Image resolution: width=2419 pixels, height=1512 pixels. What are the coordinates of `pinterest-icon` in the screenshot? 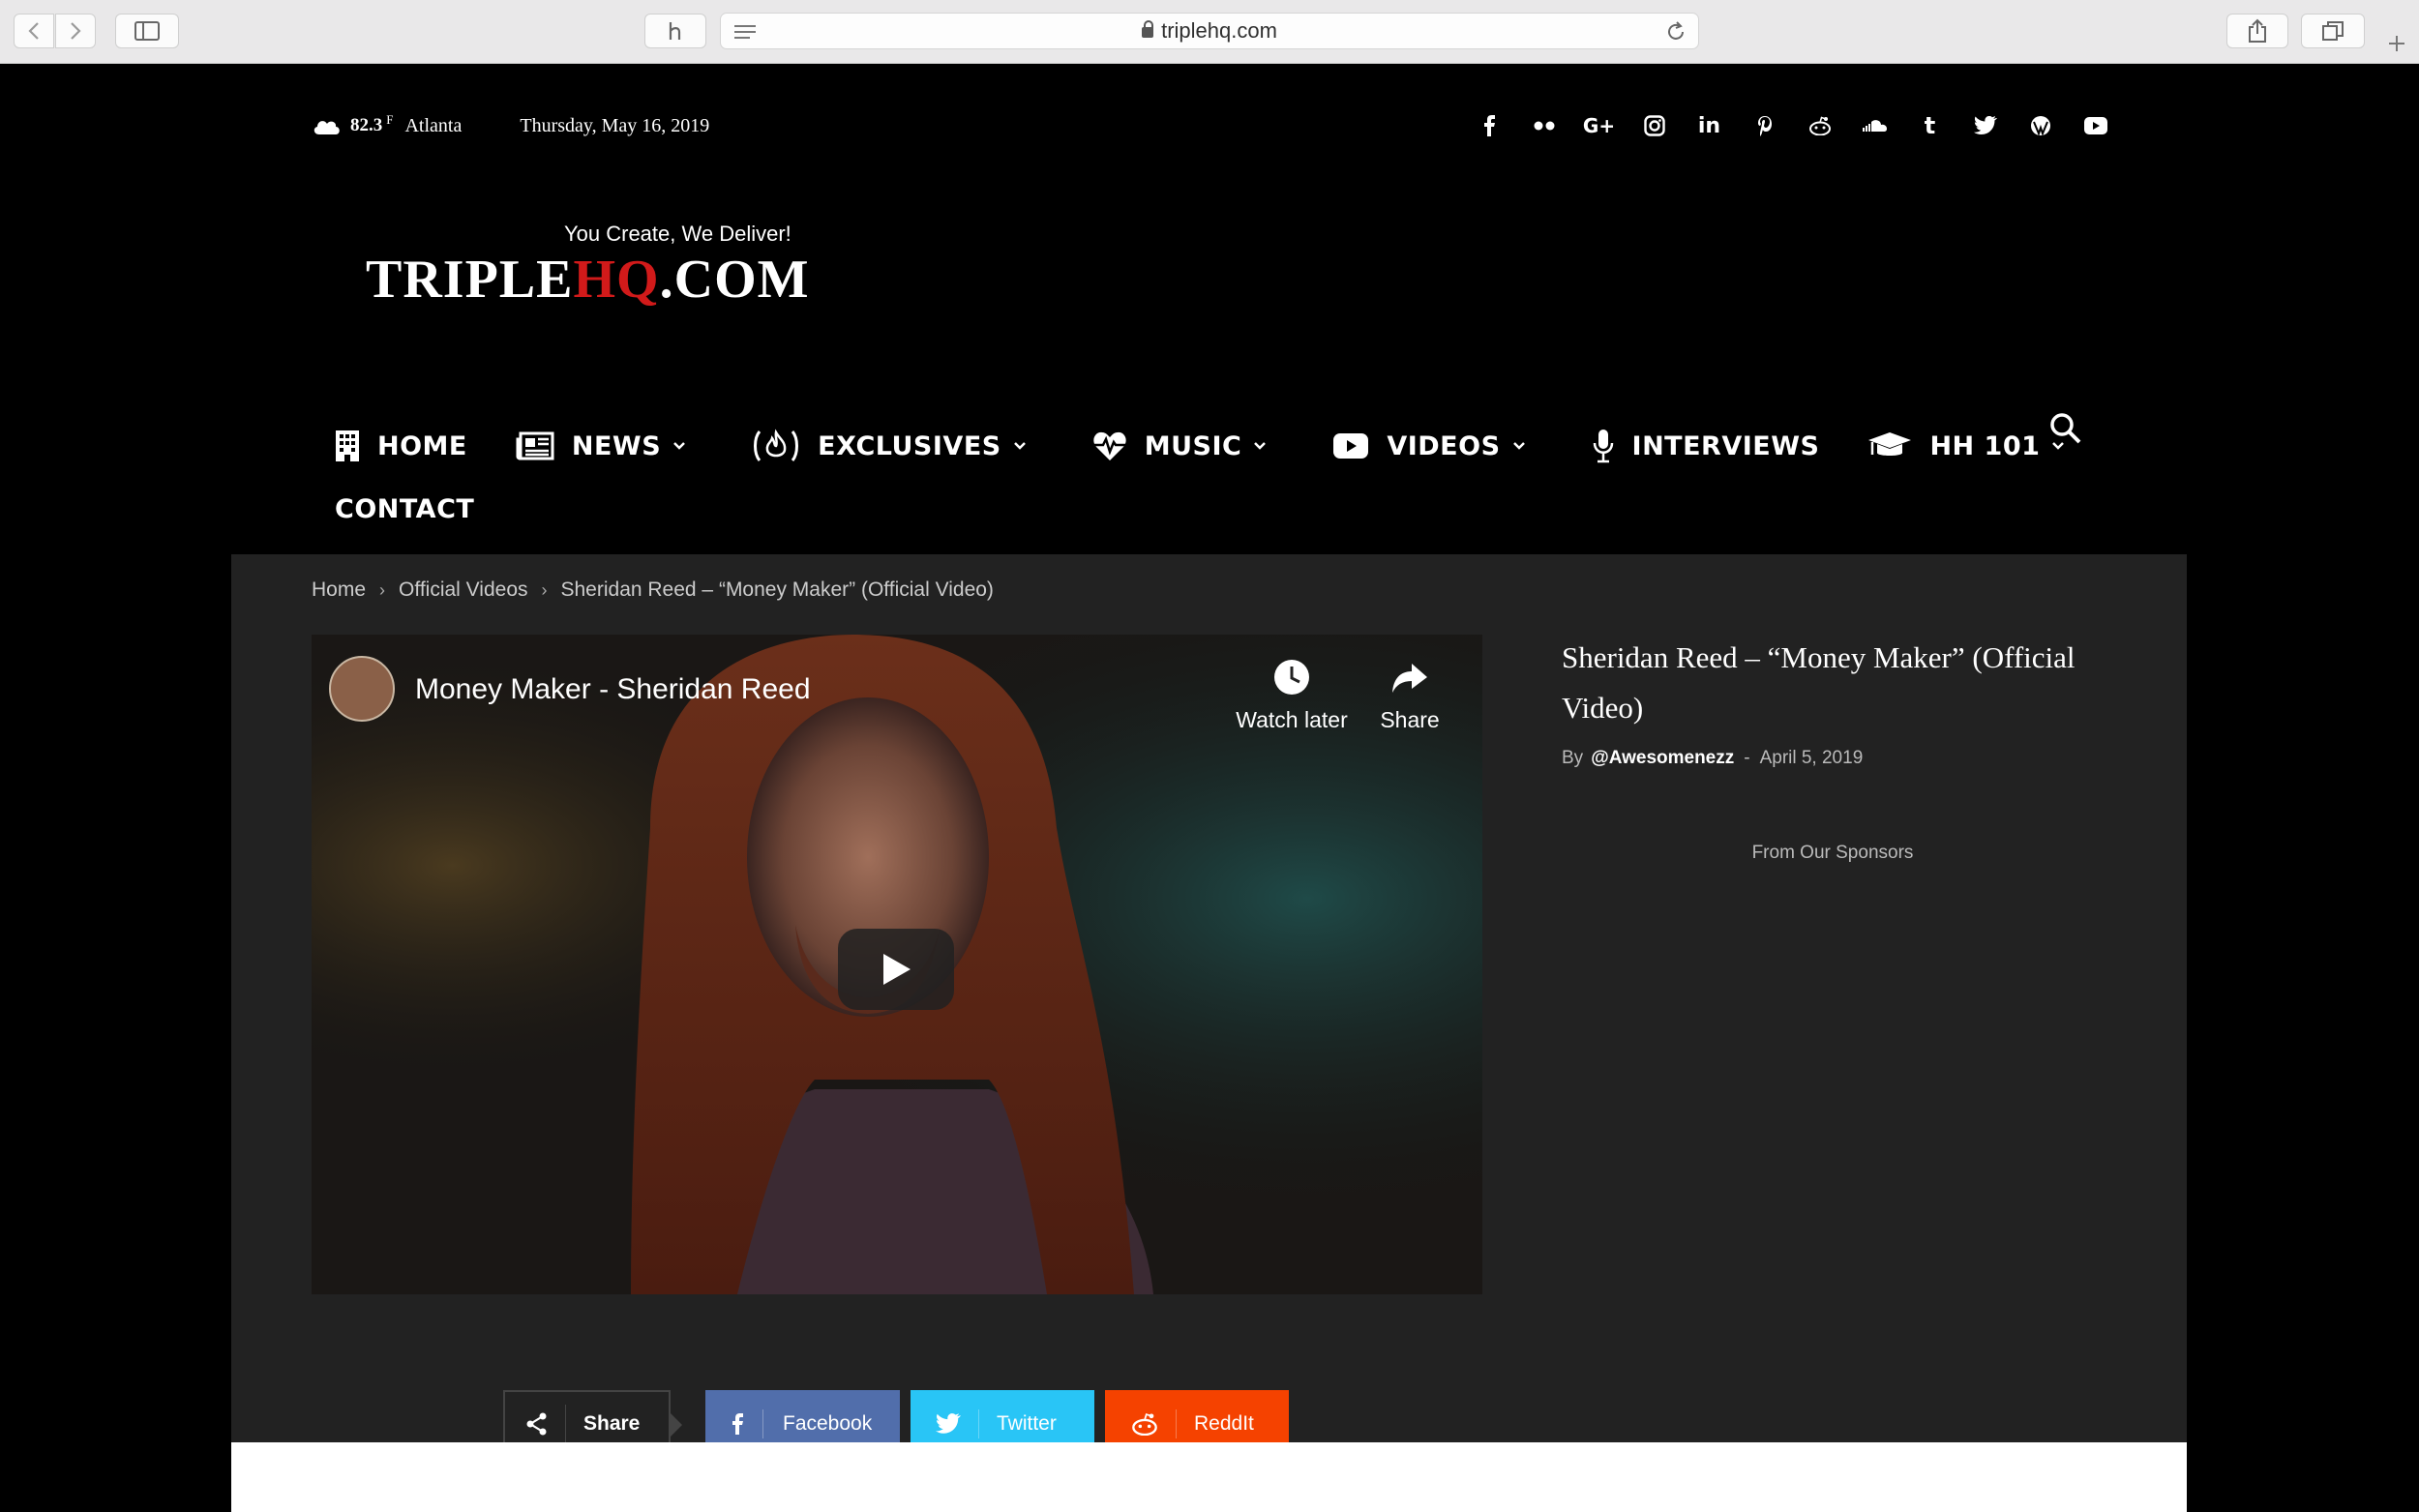 It's located at (1765, 126).